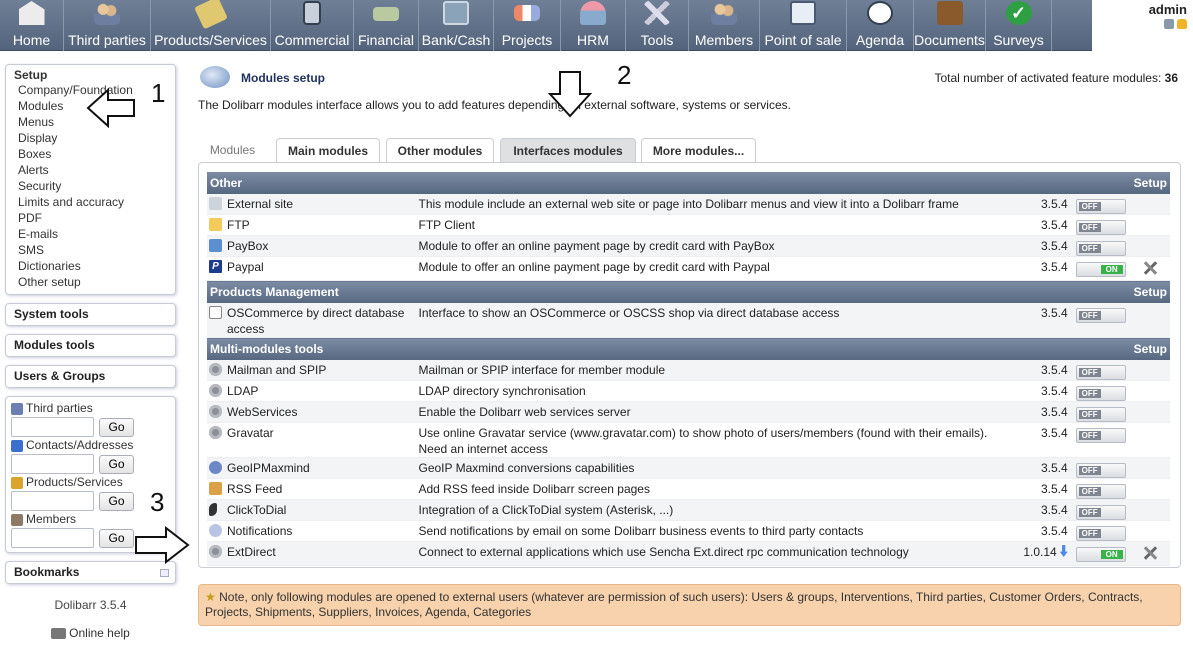 The height and width of the screenshot is (660, 1193). Describe the element at coordinates (17, 445) in the screenshot. I see `contacts-icon` at that location.